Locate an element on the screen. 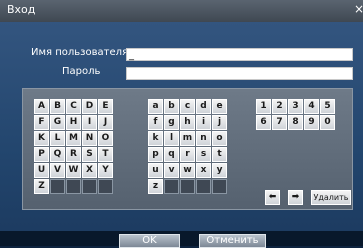 The width and height of the screenshot is (363, 248). lowercase-key-e: e is located at coordinates (219, 106).